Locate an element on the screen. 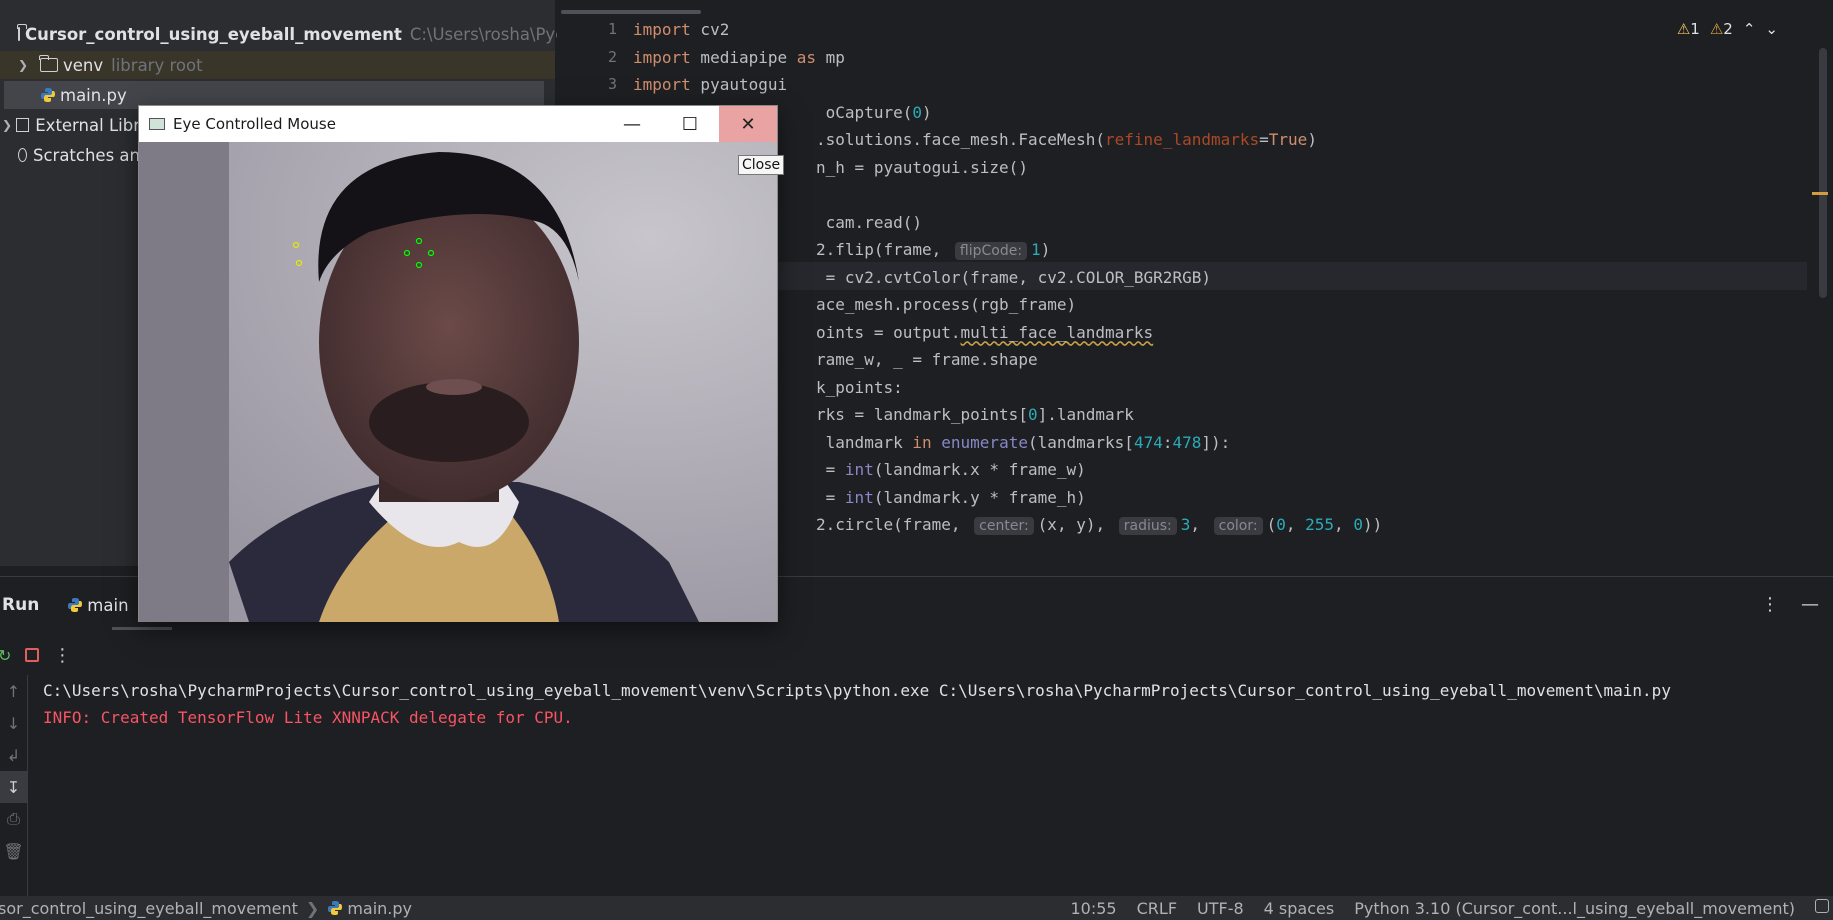 This screenshot has width=1833, height=920. code-token: enumerate is located at coordinates (984, 442).